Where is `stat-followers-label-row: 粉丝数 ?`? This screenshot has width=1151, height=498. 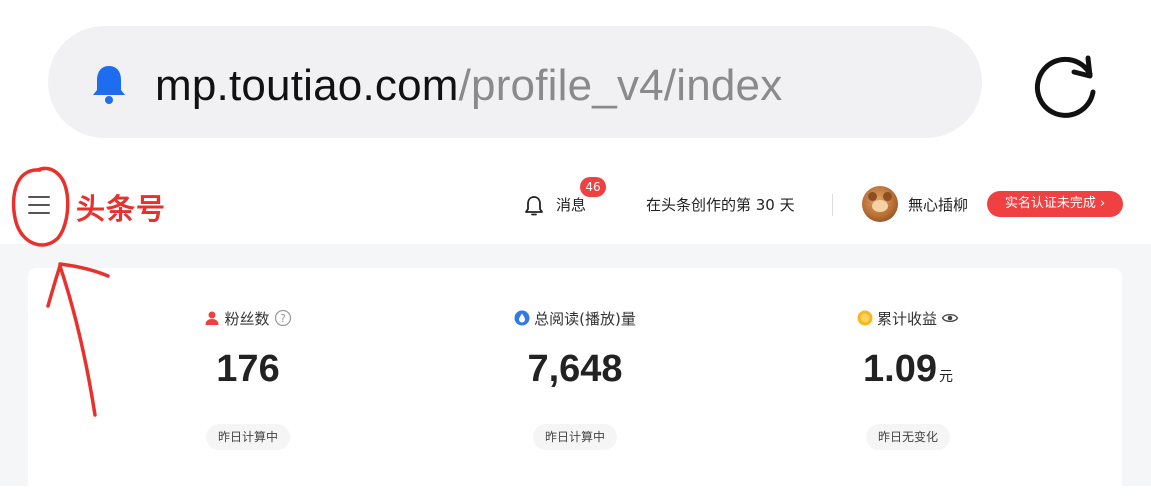
stat-followers-label-row: 粉丝数 ? is located at coordinates (248, 318).